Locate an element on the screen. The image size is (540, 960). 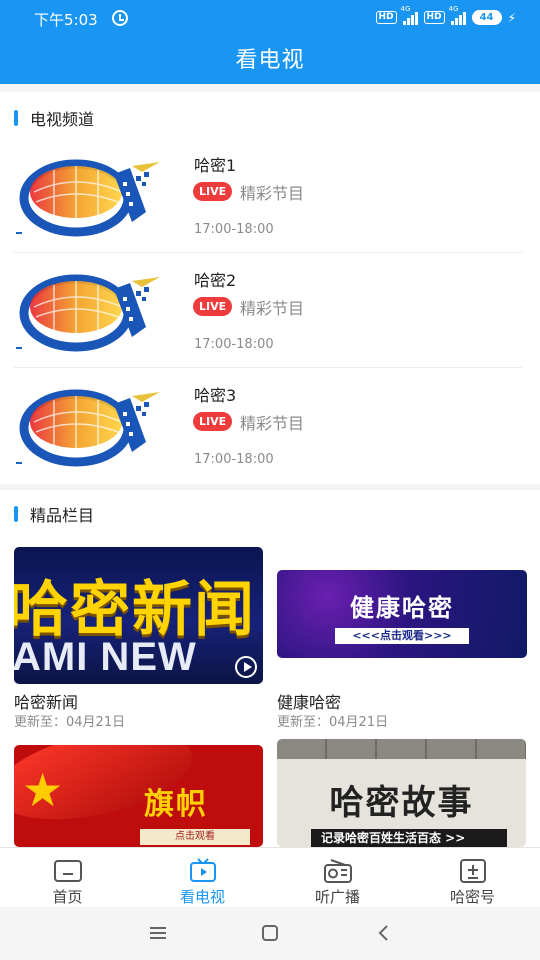
program-thumbnail: ★ 旗帜 点击观看 is located at coordinates (138, 796).